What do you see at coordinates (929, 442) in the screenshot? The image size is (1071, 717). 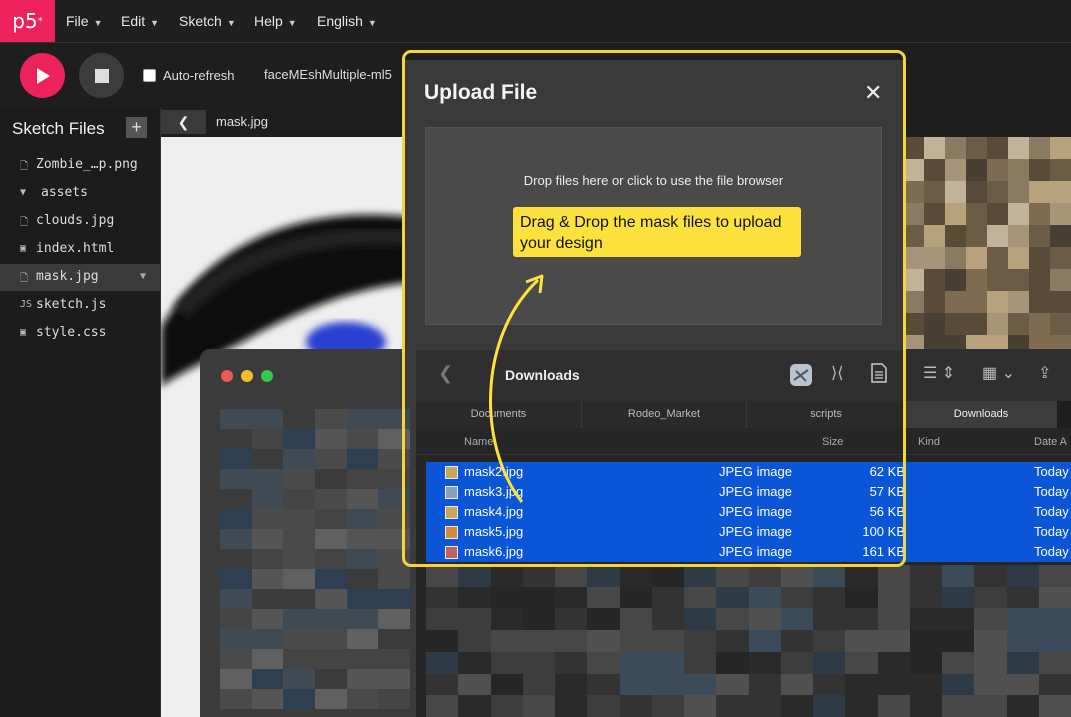 I see `col-kind: Kind` at bounding box center [929, 442].